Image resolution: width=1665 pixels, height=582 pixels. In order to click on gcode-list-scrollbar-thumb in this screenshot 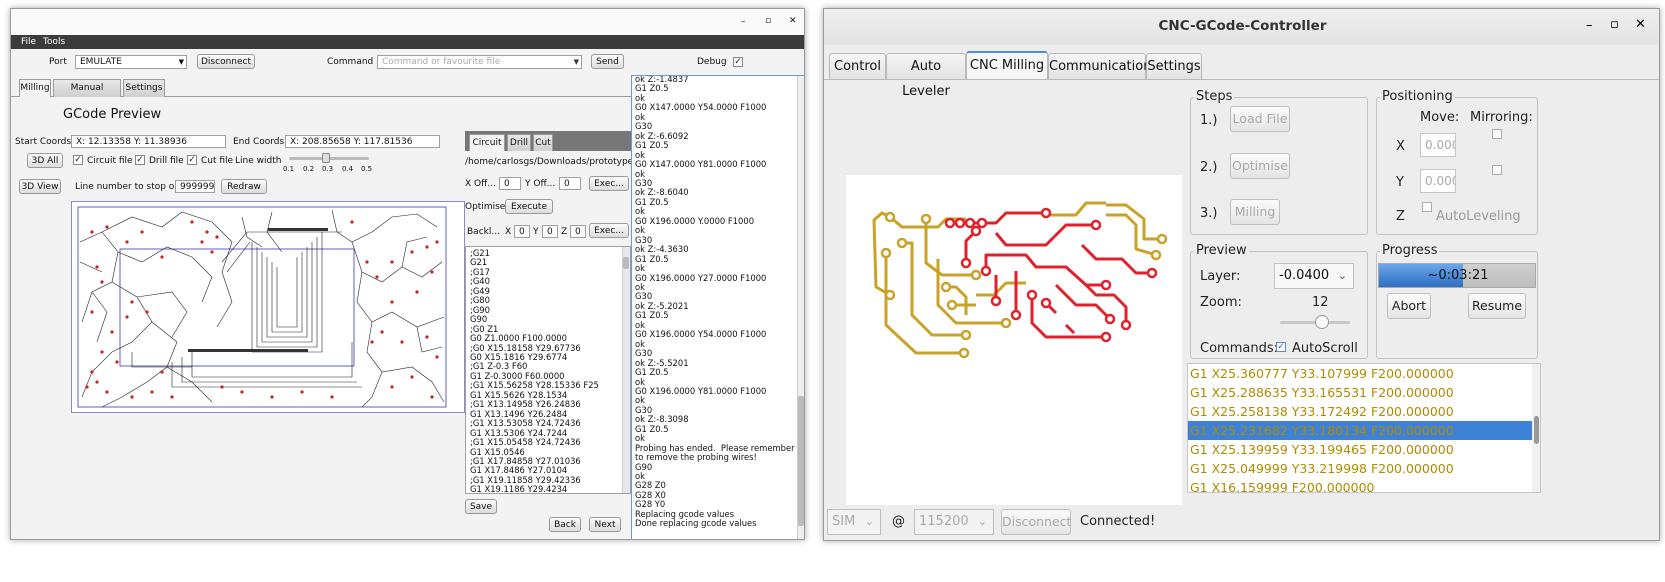, I will do `click(1536, 430)`.